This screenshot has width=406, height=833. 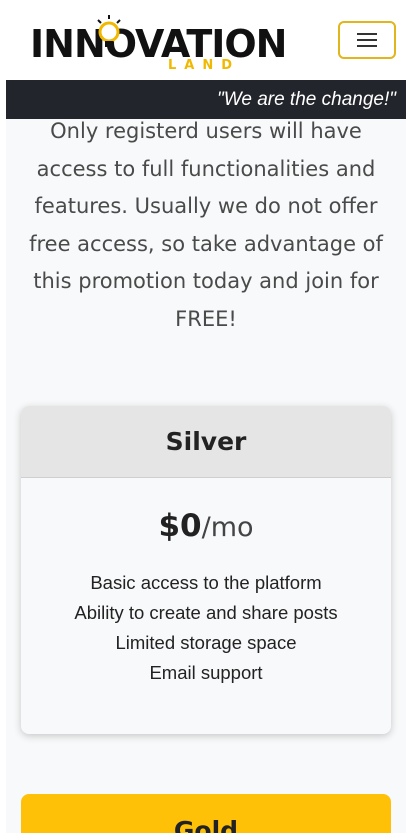 What do you see at coordinates (109, 31) in the screenshot?
I see `lightbulb-icon` at bounding box center [109, 31].